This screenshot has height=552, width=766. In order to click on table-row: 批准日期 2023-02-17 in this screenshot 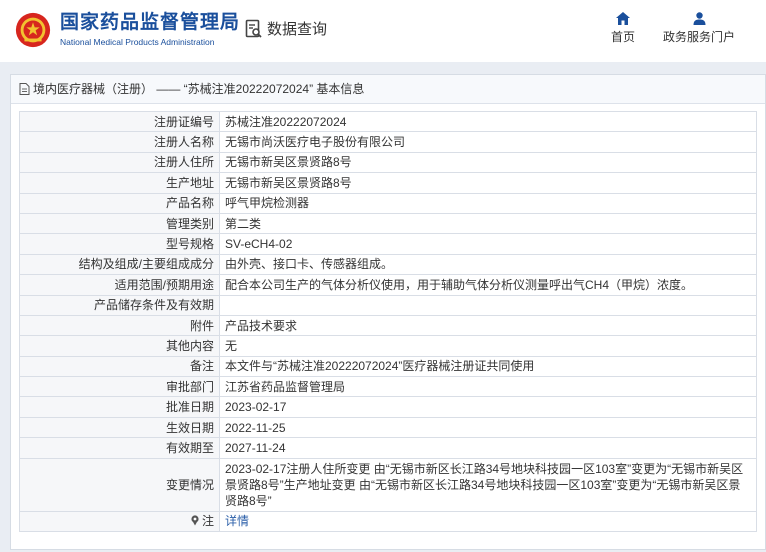, I will do `click(388, 407)`.